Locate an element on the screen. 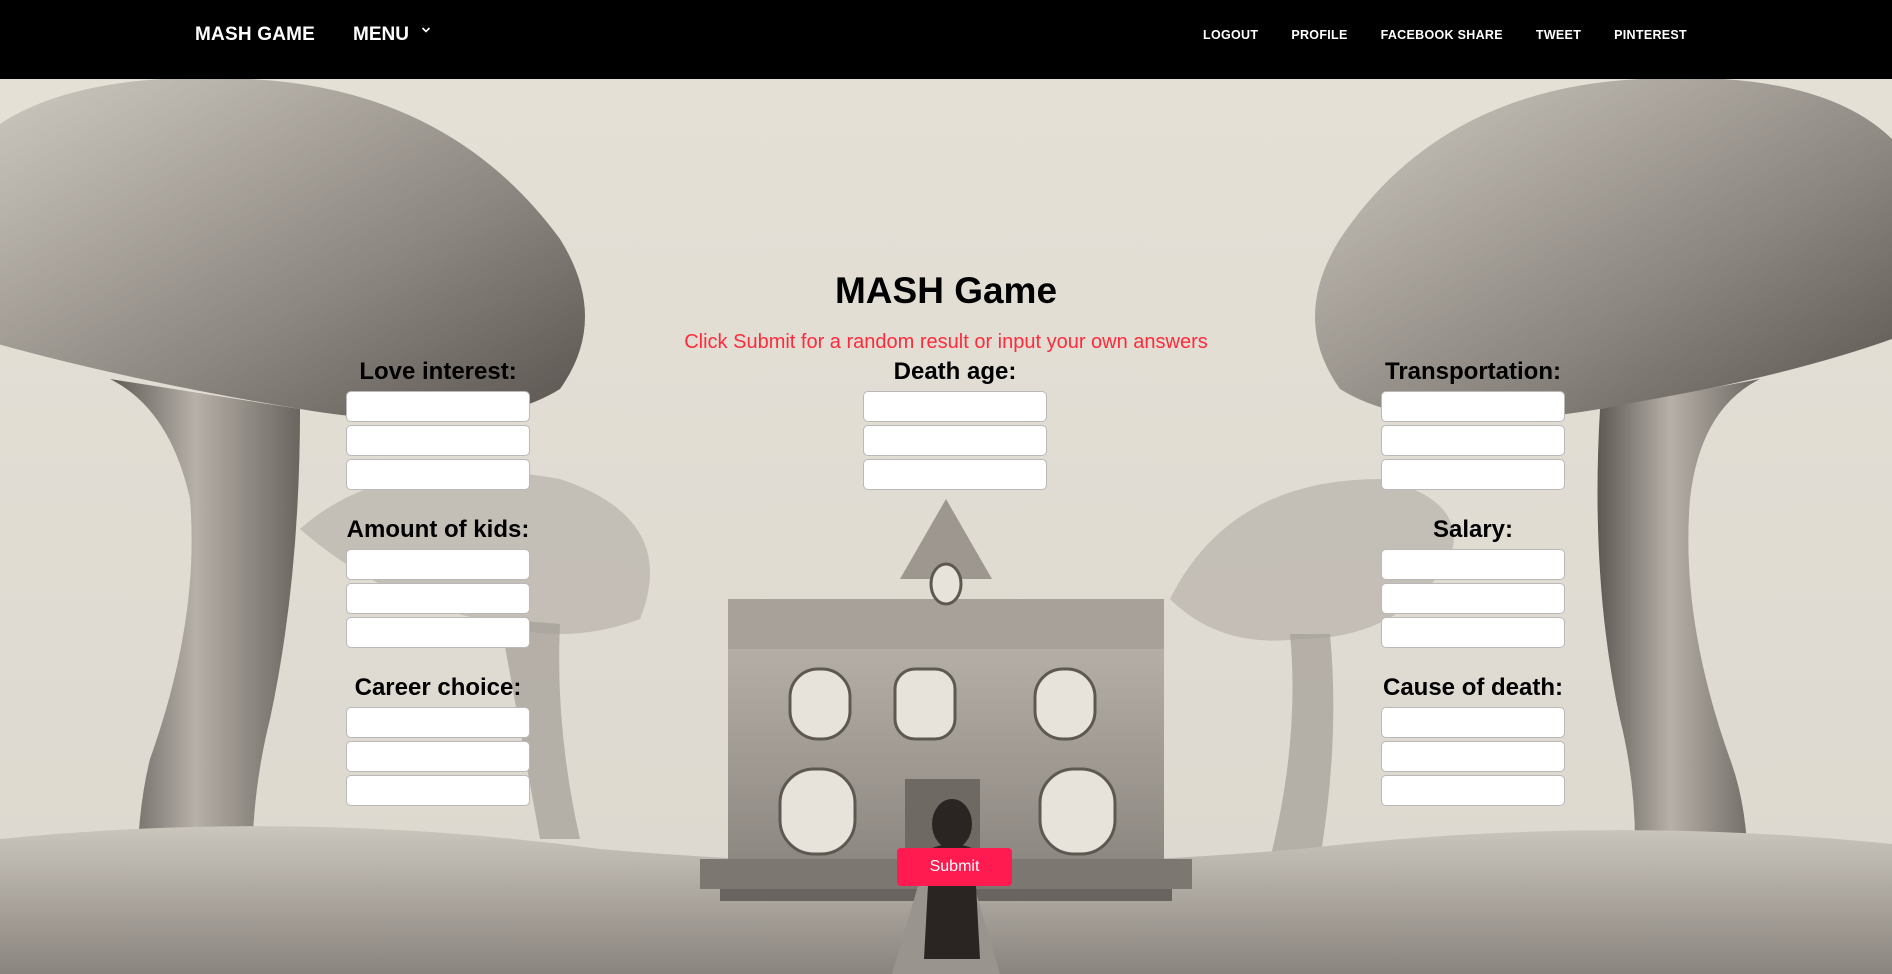  pinterest-link: PINTEREST is located at coordinates (1650, 35).